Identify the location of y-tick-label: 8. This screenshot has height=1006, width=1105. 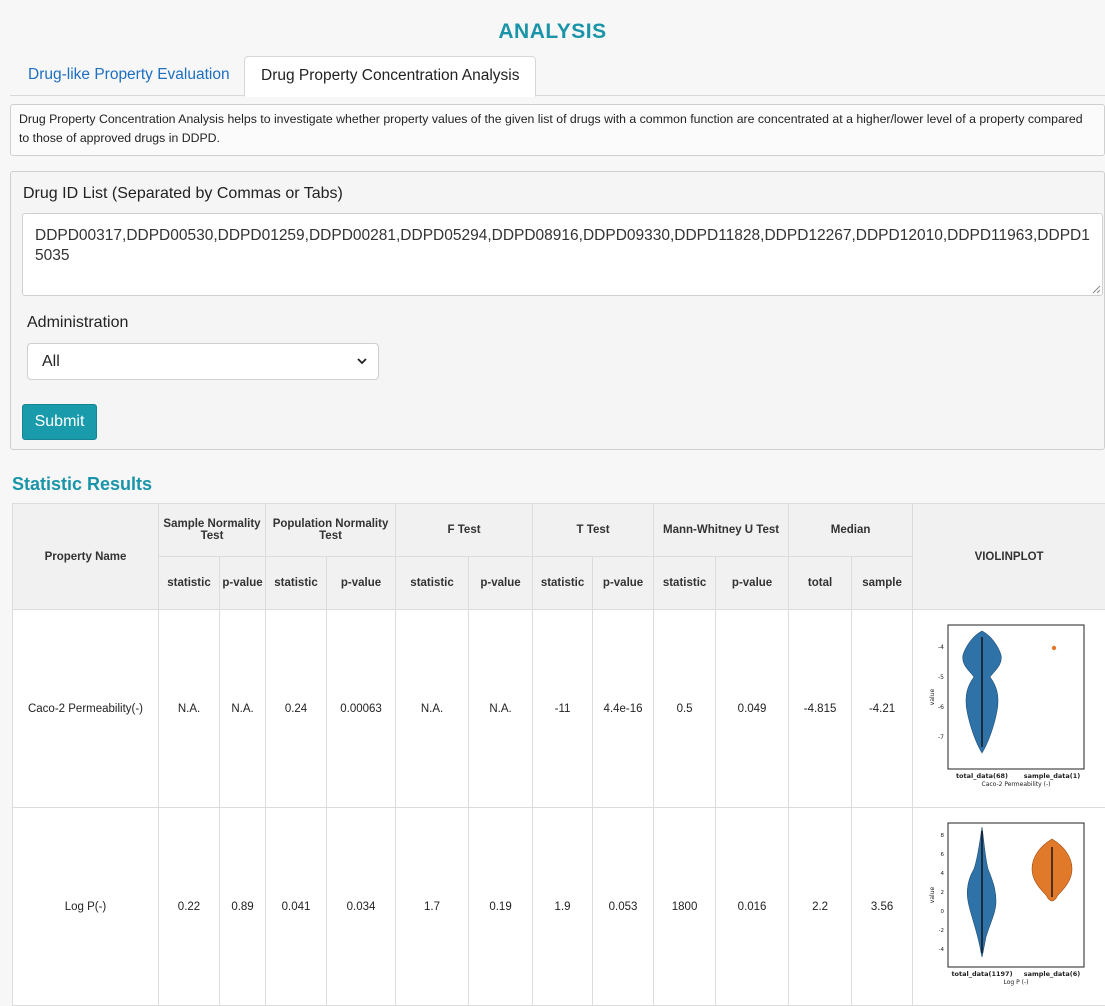
(943, 836).